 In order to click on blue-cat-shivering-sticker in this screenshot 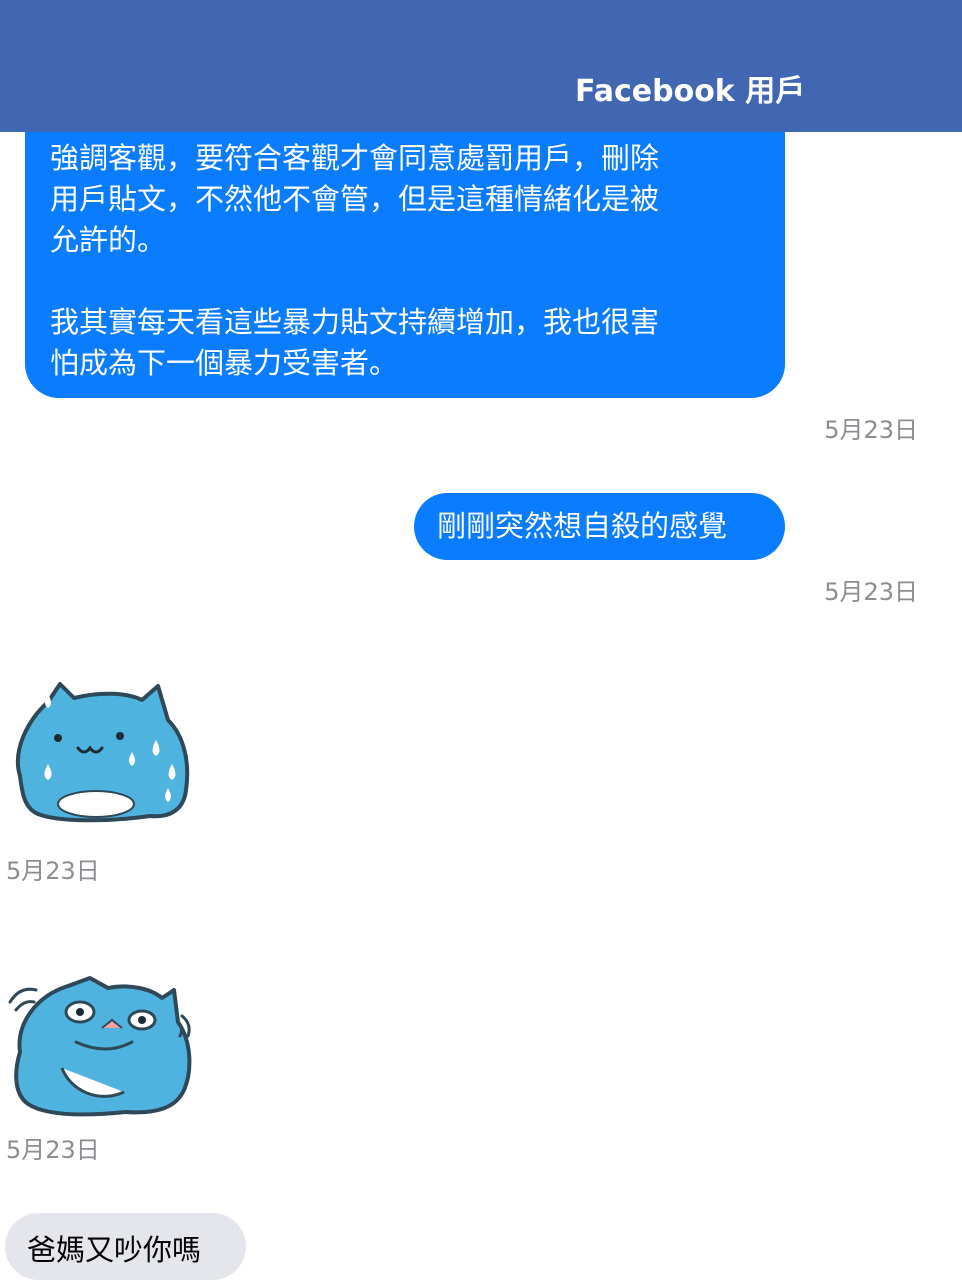, I will do `click(101, 1045)`.